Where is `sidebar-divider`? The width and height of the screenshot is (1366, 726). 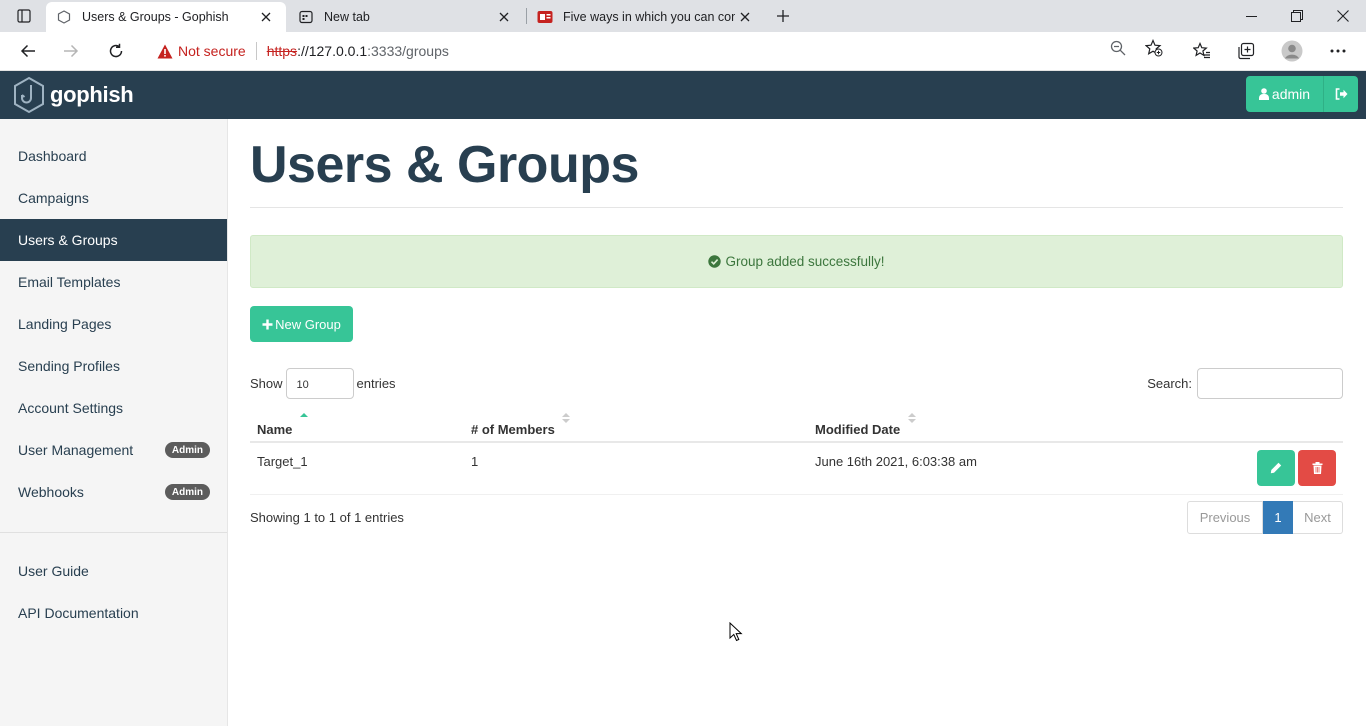 sidebar-divider is located at coordinates (113, 532).